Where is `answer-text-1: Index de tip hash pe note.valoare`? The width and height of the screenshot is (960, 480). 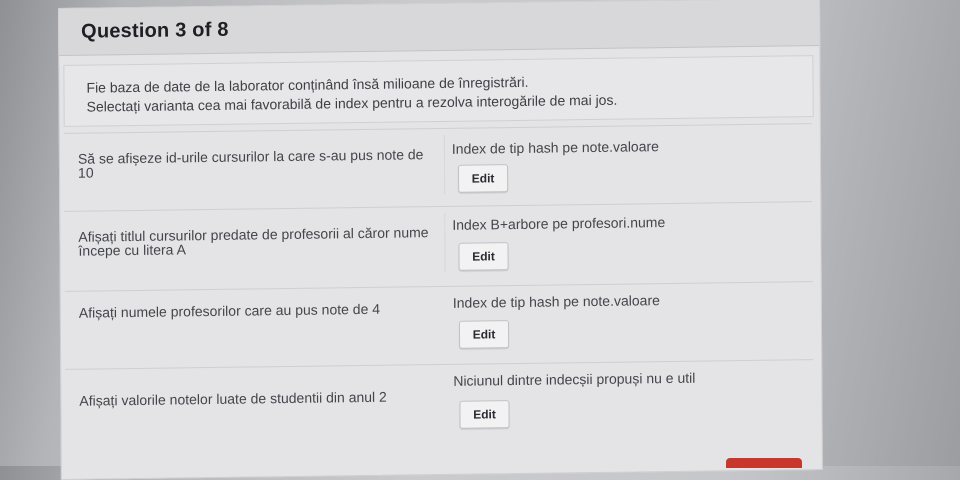 answer-text-1: Index de tip hash pe note.valoare is located at coordinates (555, 147).